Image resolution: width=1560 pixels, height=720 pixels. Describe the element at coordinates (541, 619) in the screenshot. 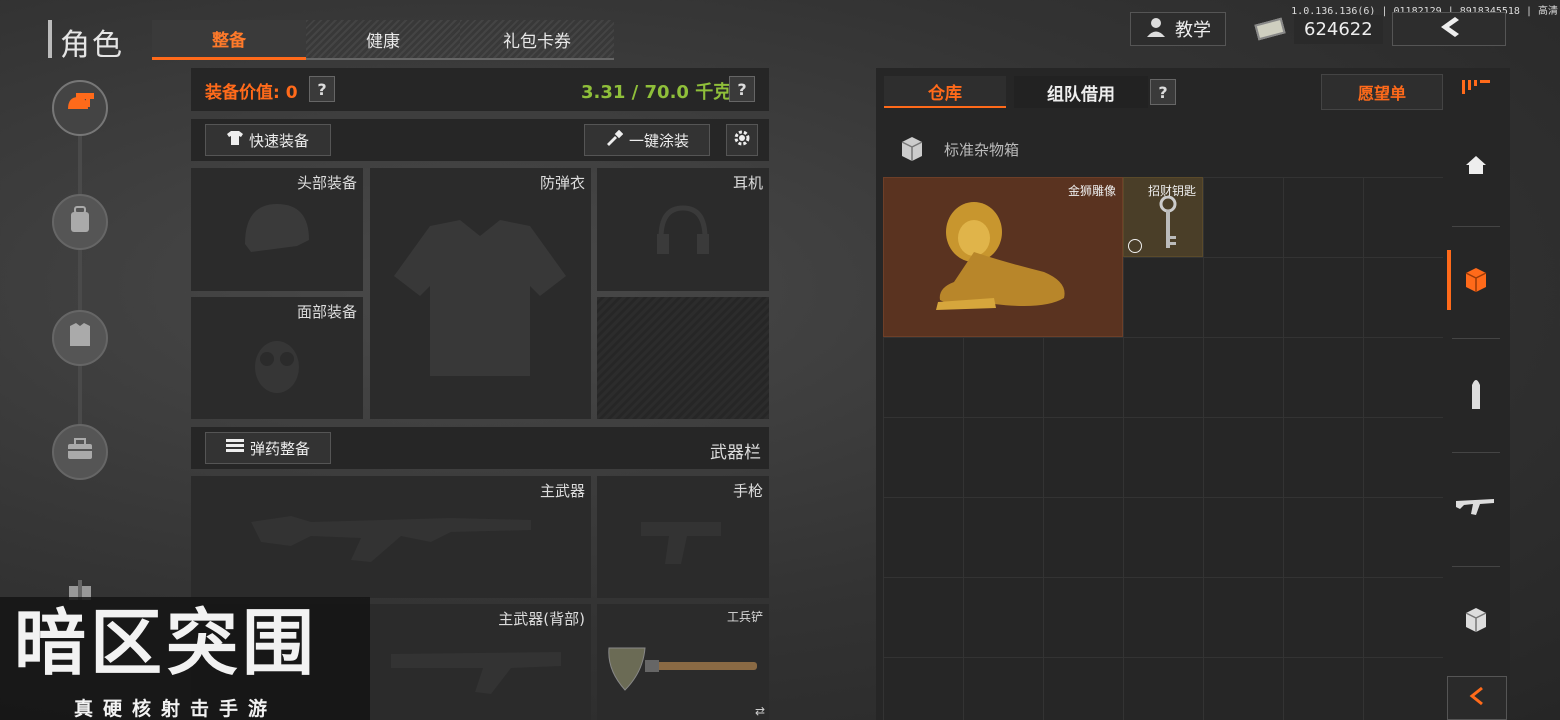

I see `slot-primary-back-label: 主武器(背部)` at that location.